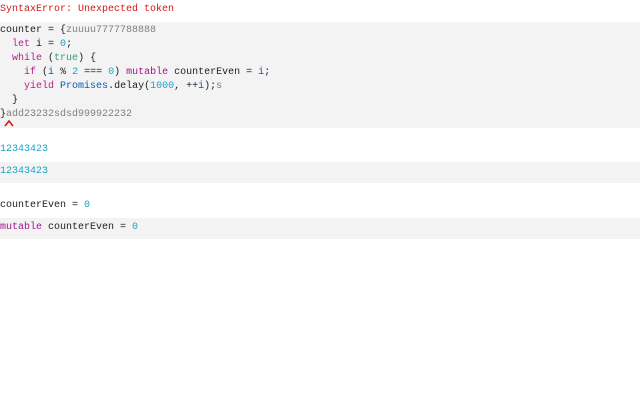 This screenshot has height=400, width=640. Describe the element at coordinates (87, 9) in the screenshot. I see `syntax-error-message: SyntaxError: Unexpected token` at that location.